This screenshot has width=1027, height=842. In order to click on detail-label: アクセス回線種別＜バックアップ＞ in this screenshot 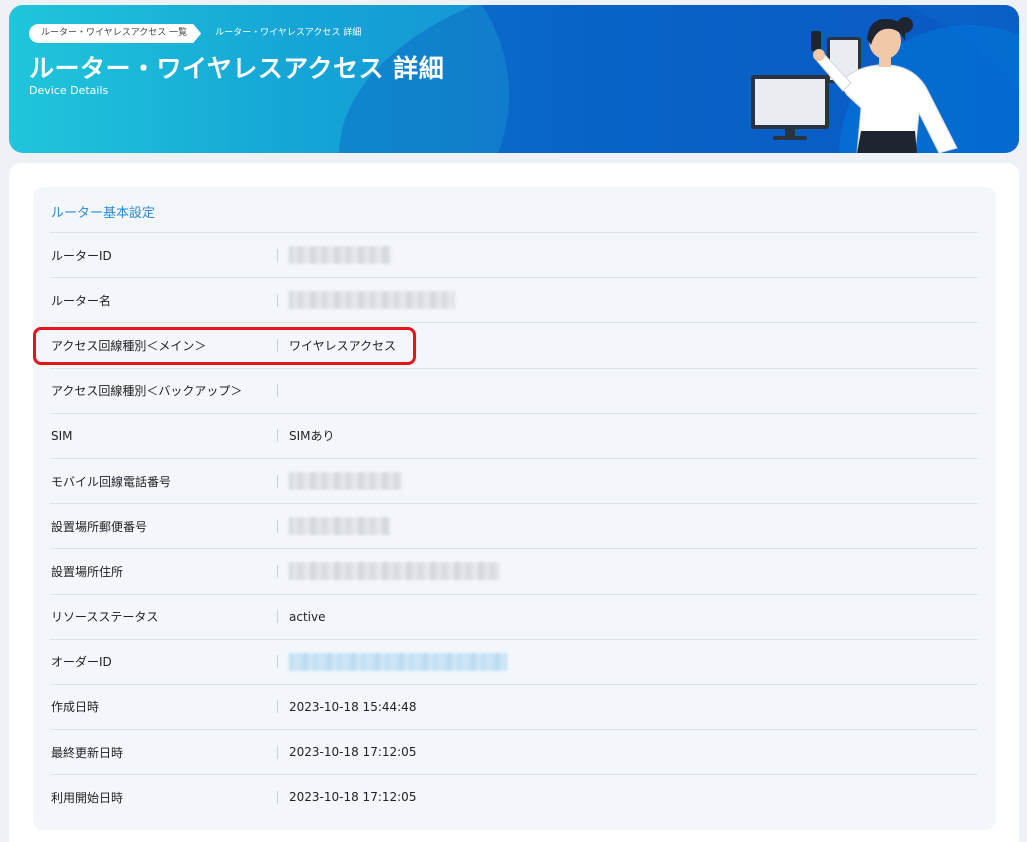, I will do `click(147, 391)`.